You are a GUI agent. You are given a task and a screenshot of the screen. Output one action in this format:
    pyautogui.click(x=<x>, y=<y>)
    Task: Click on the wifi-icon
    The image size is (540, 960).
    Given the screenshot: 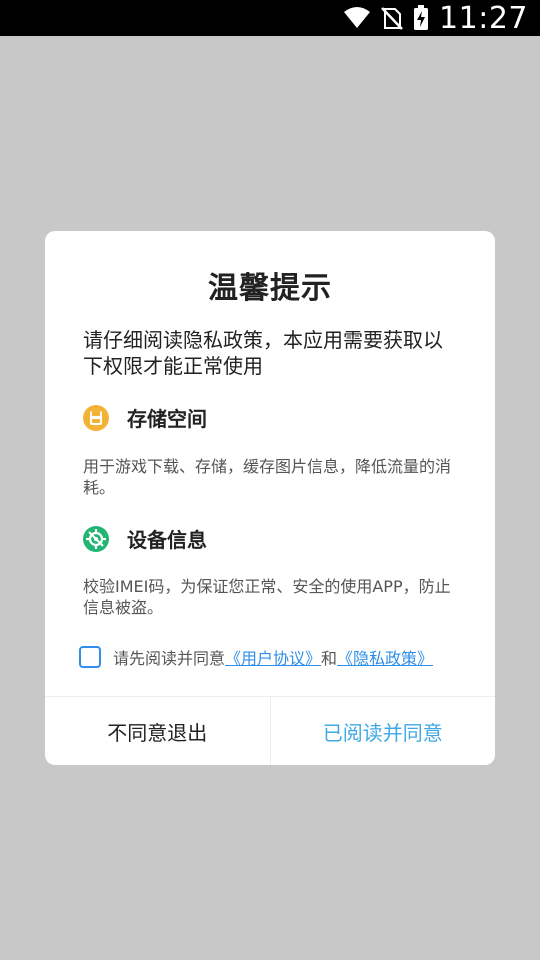 What is the action you would take?
    pyautogui.click(x=357, y=17)
    